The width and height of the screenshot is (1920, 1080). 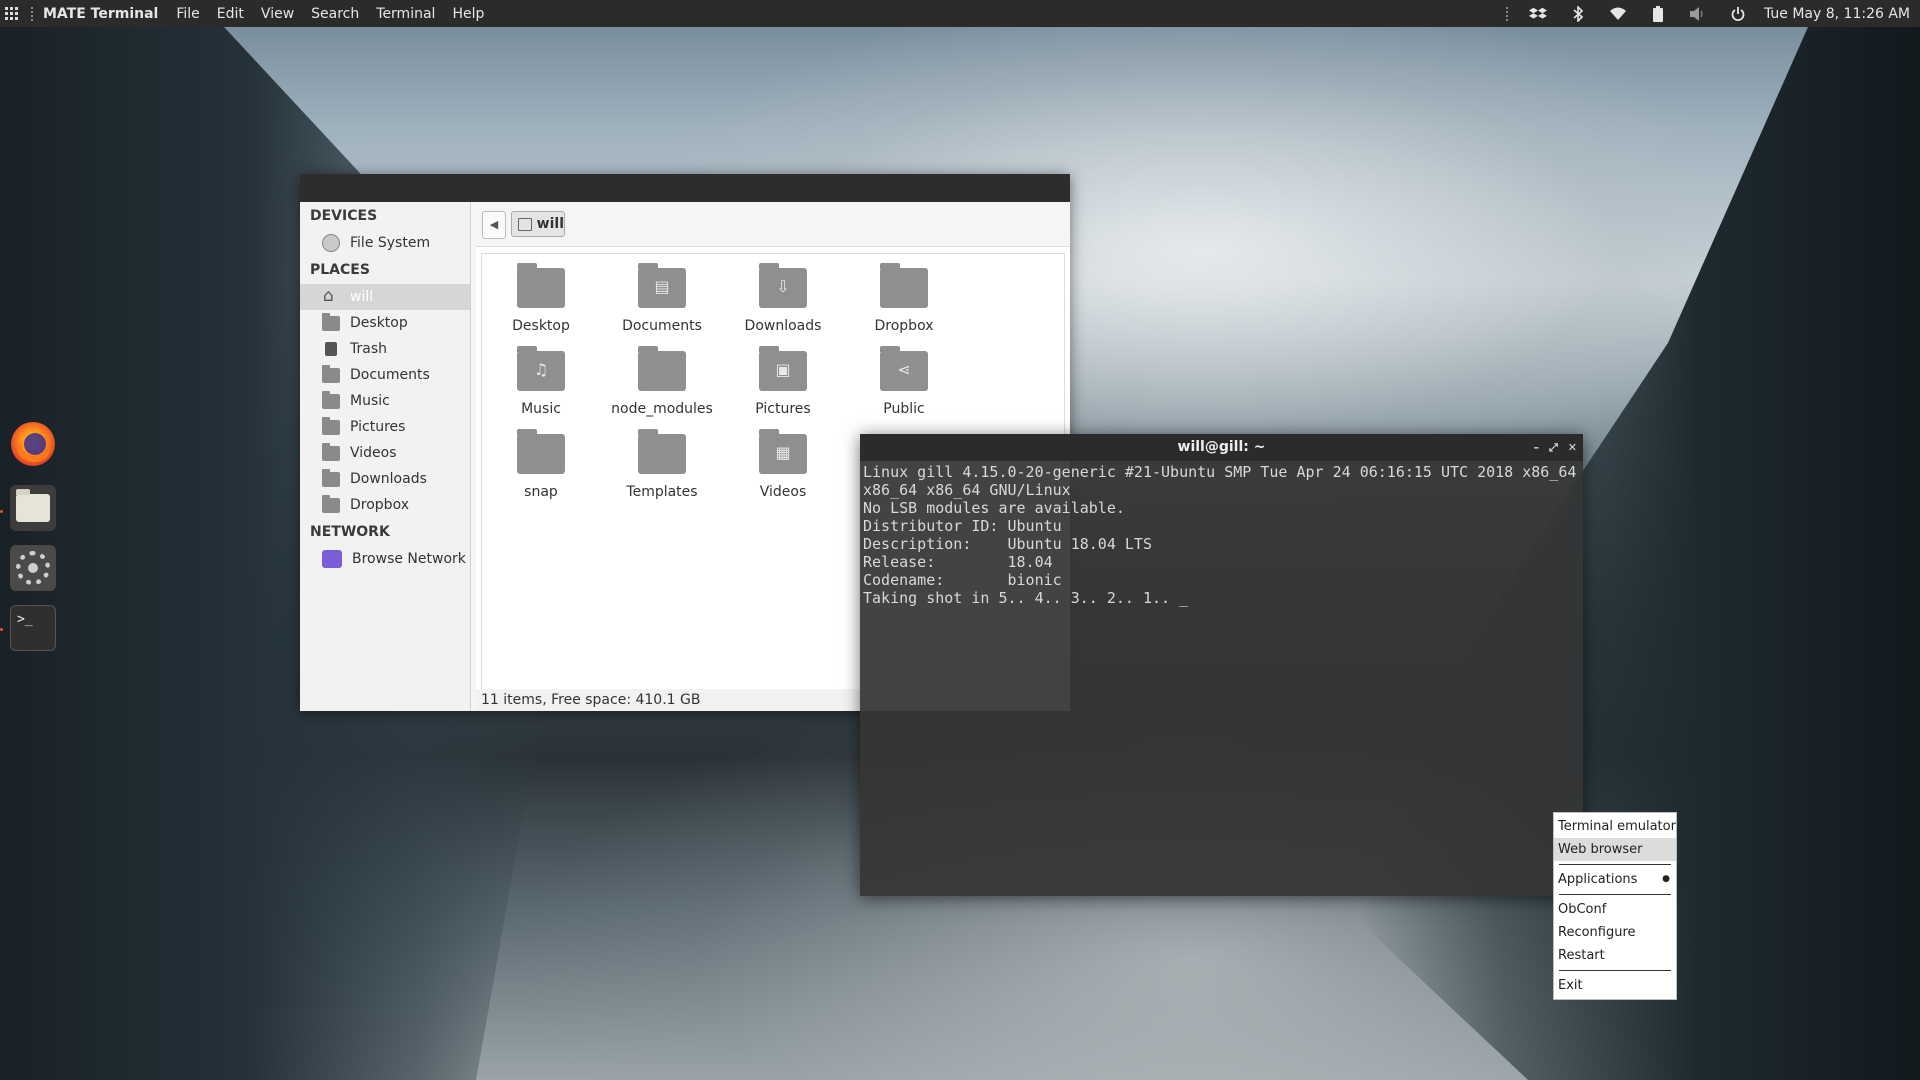 I want to click on menu-view: View, so click(x=277, y=14).